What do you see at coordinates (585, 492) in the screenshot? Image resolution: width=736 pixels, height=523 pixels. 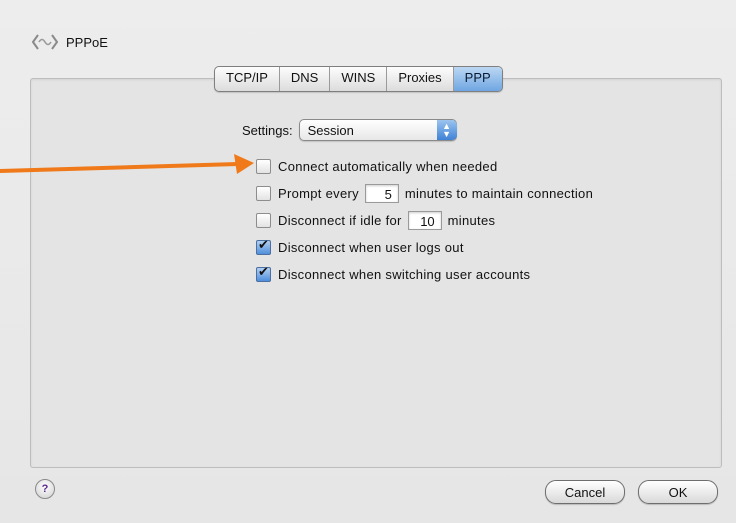 I see `cancel-button: Cancel` at bounding box center [585, 492].